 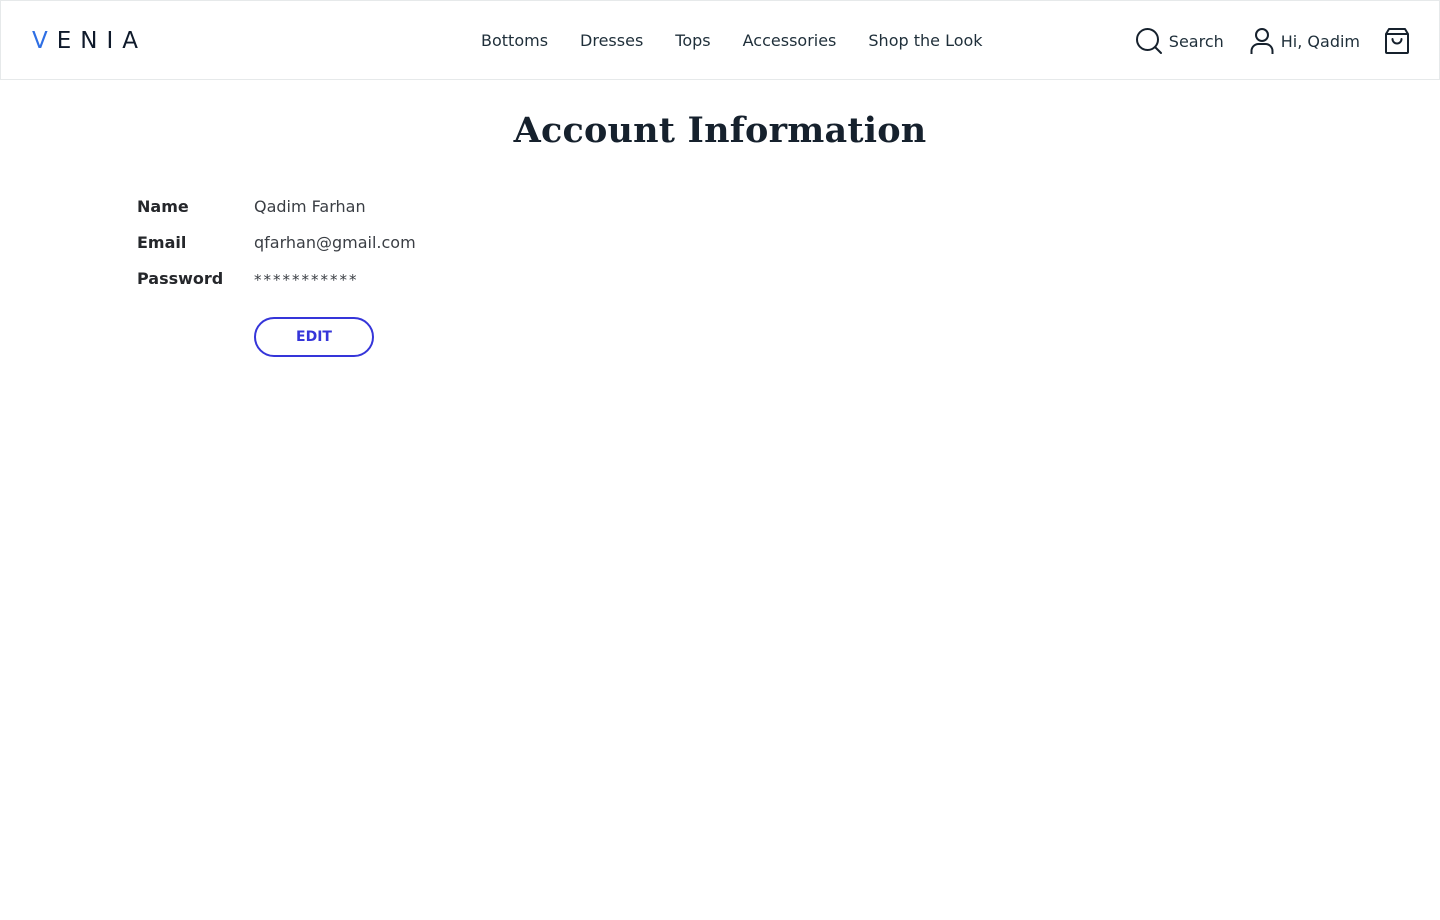 What do you see at coordinates (44, 41) in the screenshot?
I see `logo-accent-letter: V` at bounding box center [44, 41].